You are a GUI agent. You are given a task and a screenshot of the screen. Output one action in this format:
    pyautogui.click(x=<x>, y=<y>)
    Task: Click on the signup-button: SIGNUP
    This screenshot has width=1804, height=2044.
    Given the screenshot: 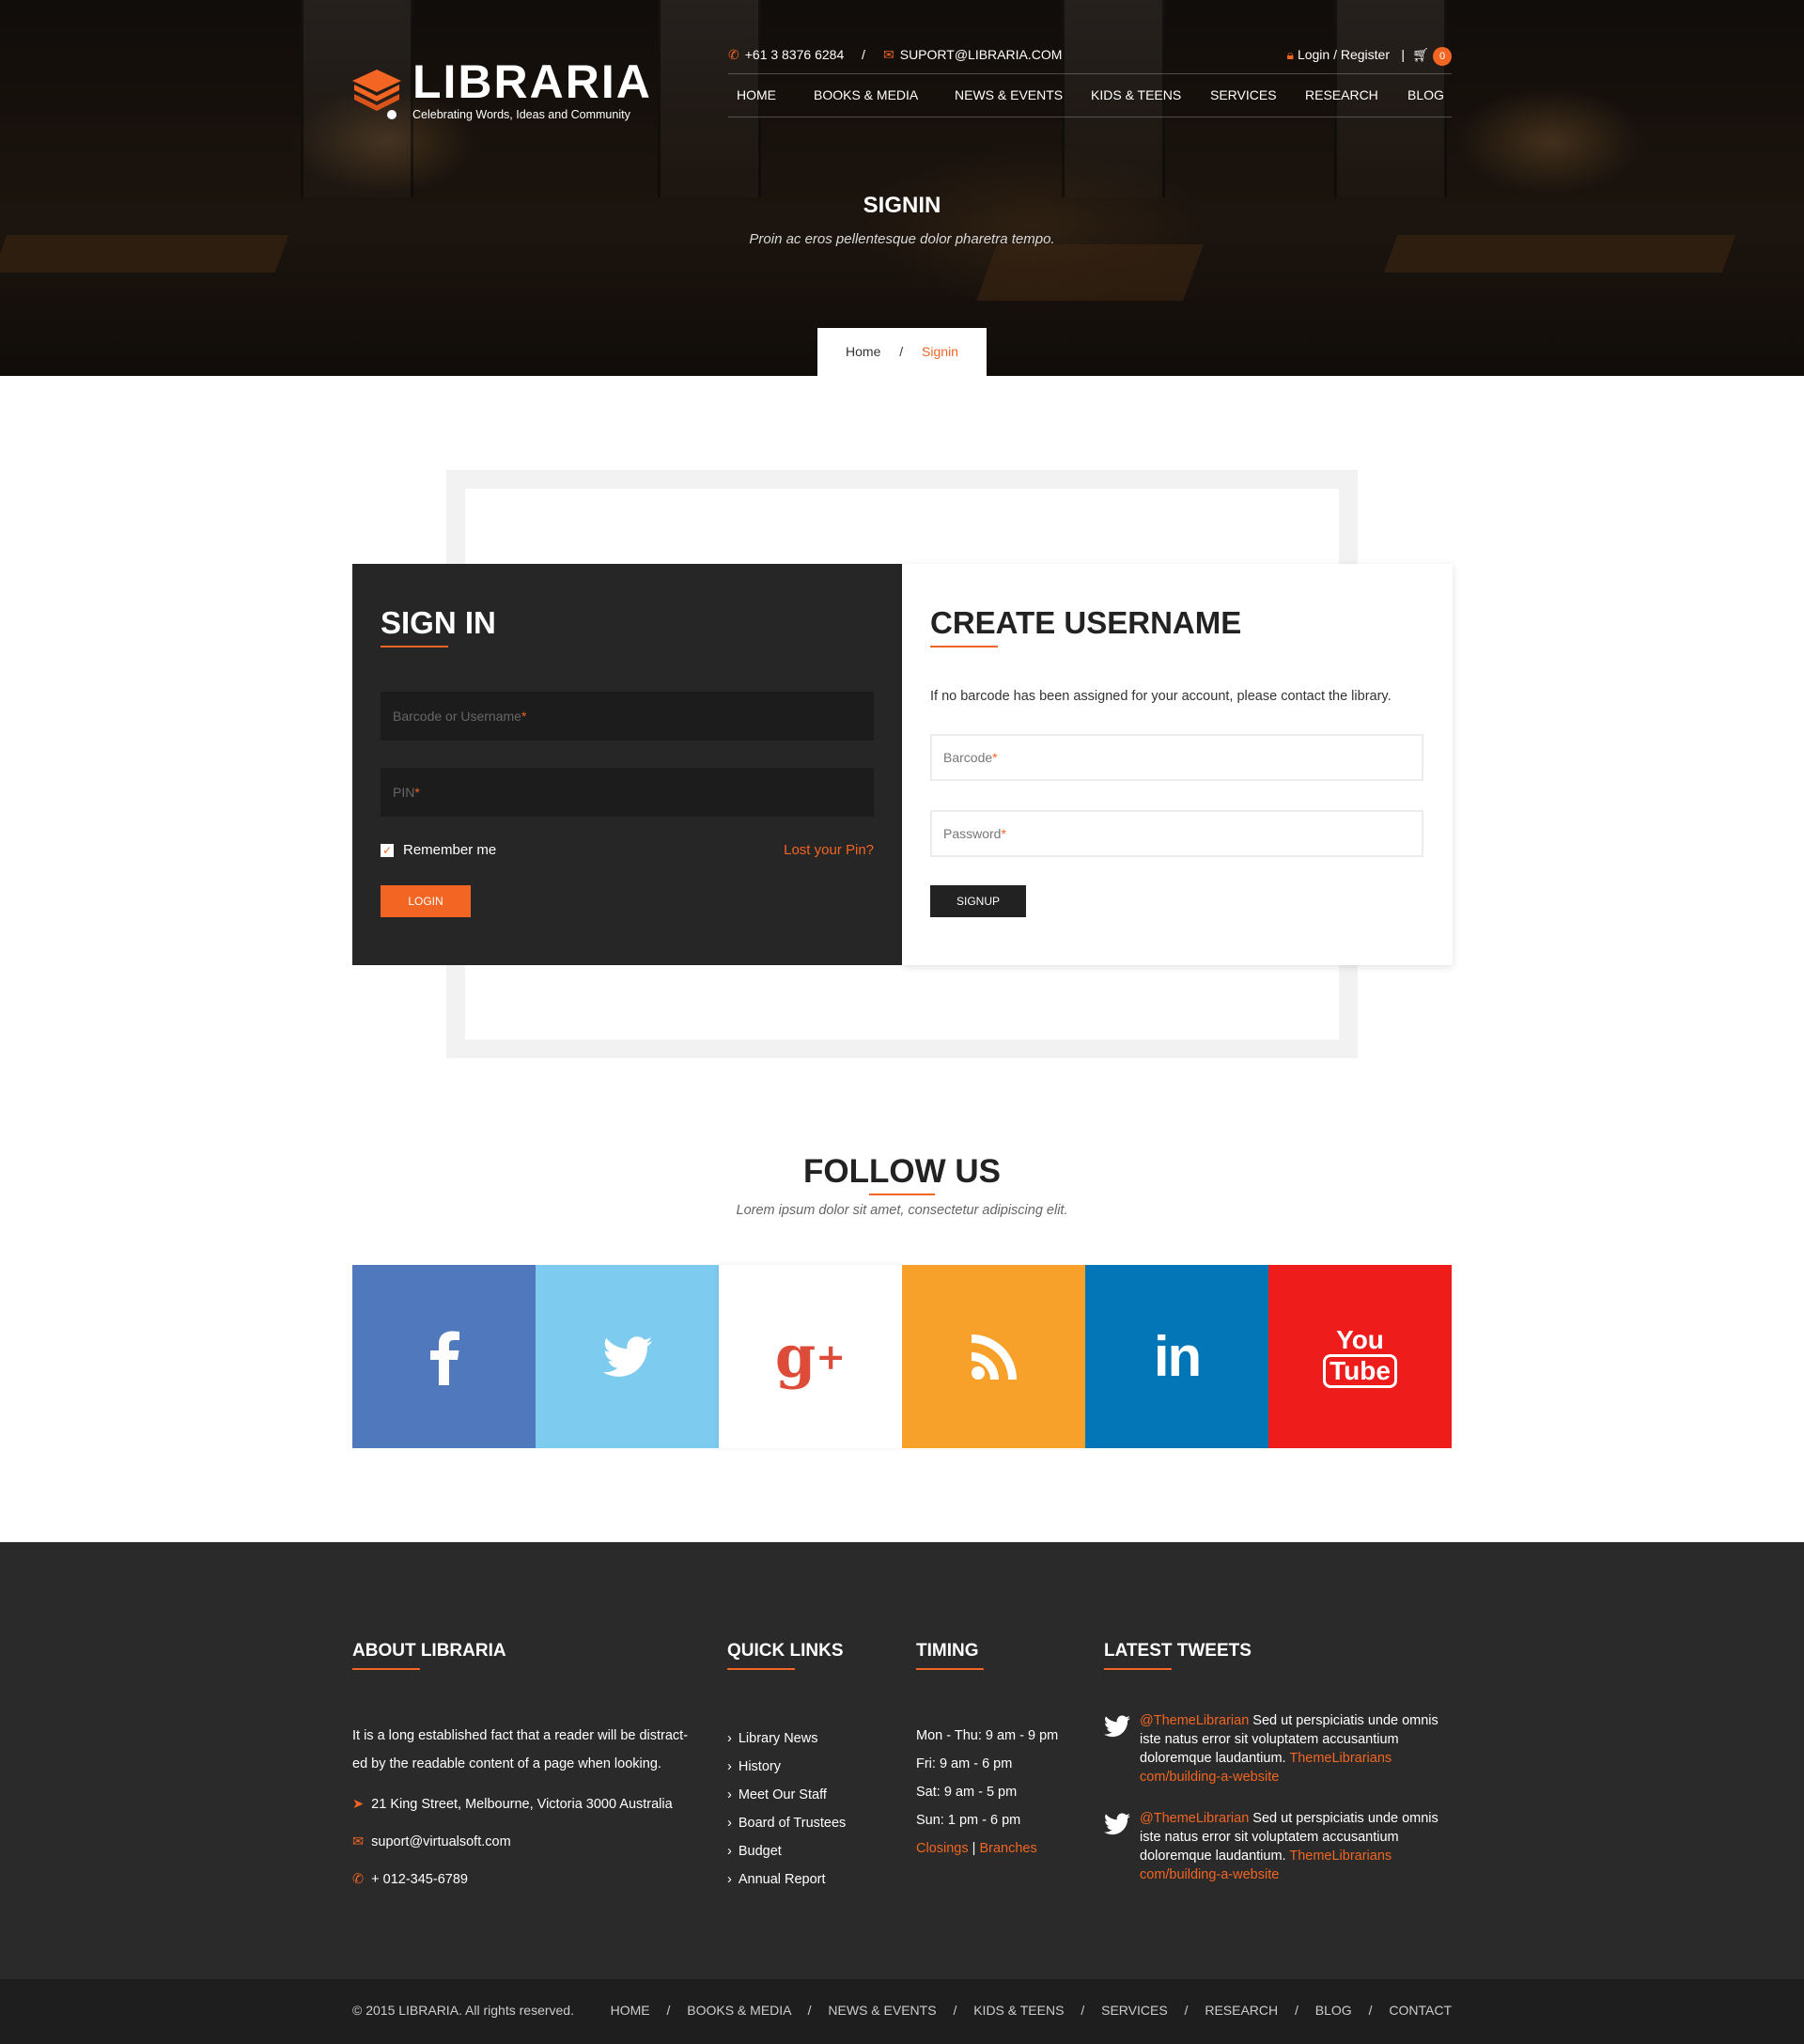 What is the action you would take?
    pyautogui.click(x=978, y=901)
    